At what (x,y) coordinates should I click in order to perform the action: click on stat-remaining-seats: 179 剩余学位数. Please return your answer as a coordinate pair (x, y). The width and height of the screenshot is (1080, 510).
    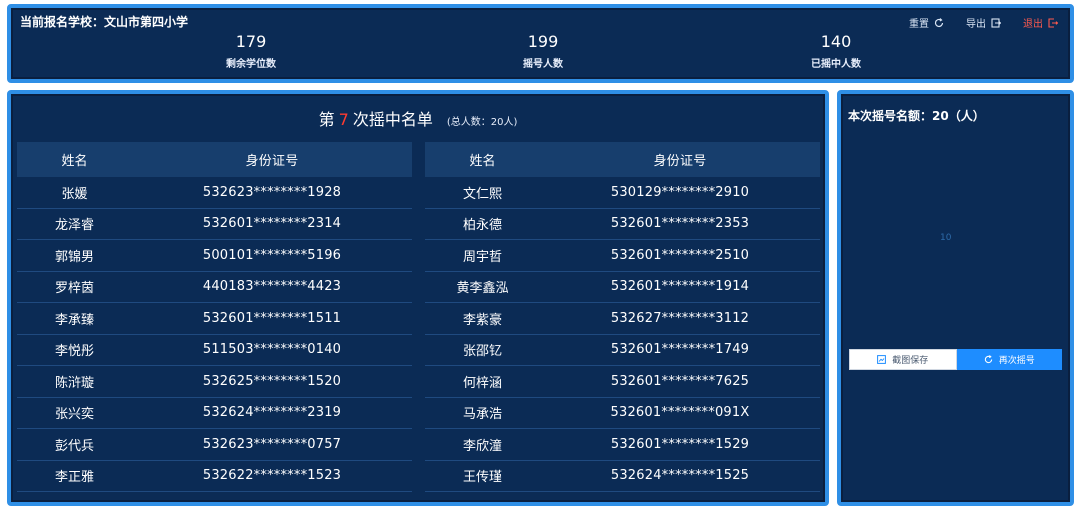
    Looking at the image, I should click on (251, 51).